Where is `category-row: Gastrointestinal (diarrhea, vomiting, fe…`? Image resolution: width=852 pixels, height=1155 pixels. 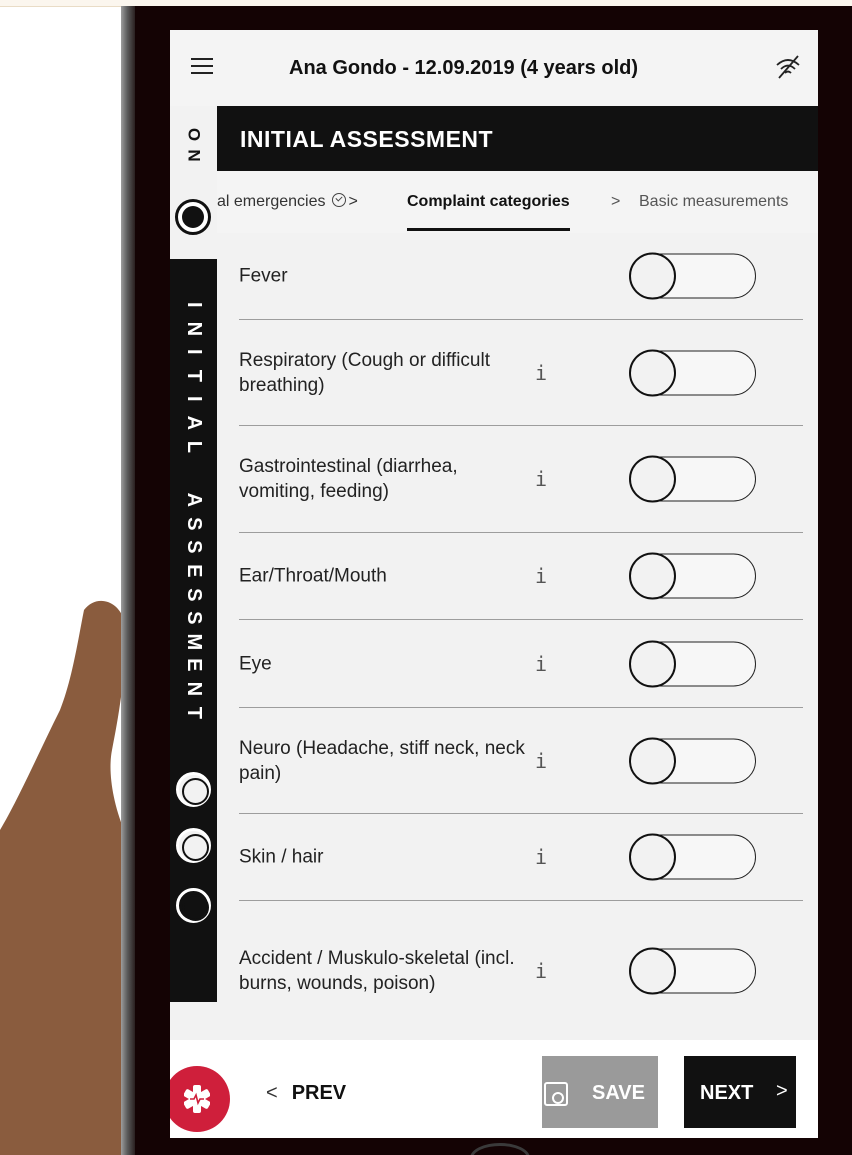
category-row: Gastrointestinal (diarrhea, vomiting, fe… is located at coordinates (521, 479).